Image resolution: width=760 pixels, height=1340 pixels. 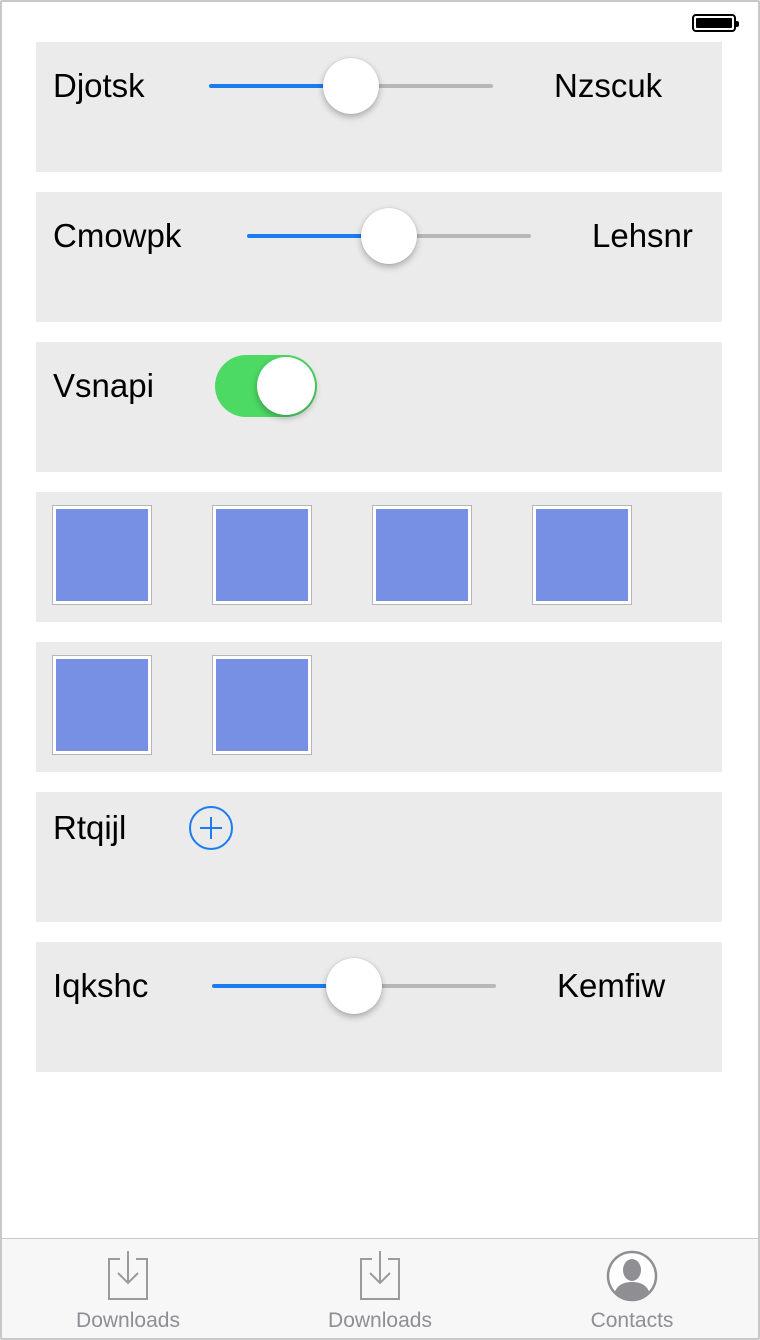 I want to click on slider-max-label: Lehsnr, so click(x=642, y=235).